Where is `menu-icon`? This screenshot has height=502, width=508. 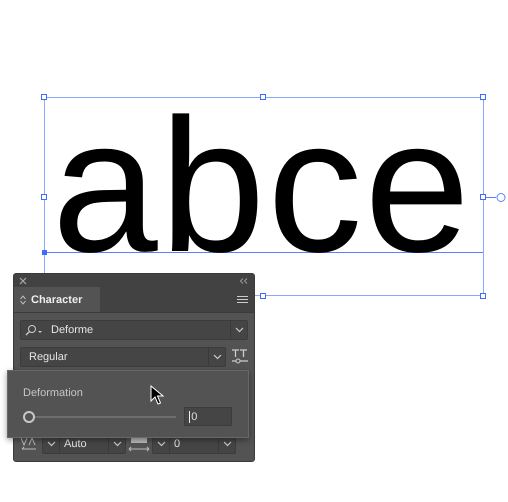
menu-icon is located at coordinates (242, 300).